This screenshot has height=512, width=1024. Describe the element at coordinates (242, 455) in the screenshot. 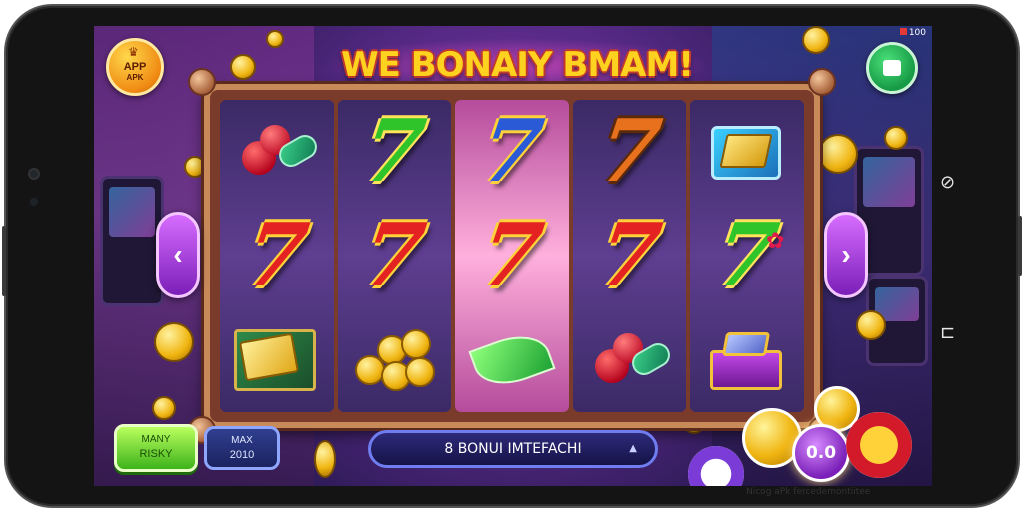

I see `bet-value: 2010` at that location.